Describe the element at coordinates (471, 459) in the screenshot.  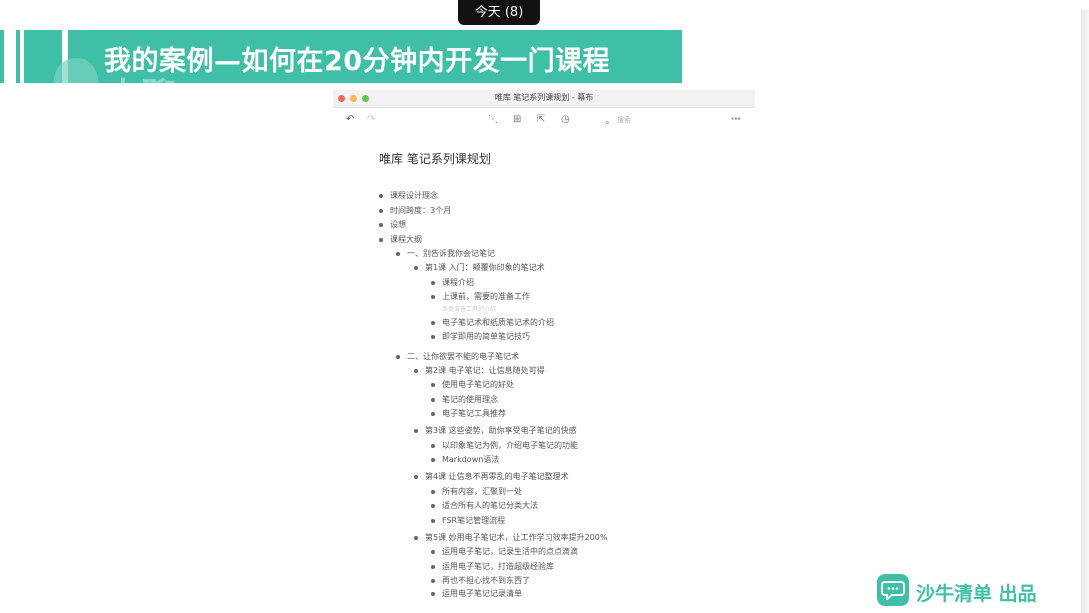
I see `outline-item-text: Markdown语法` at that location.